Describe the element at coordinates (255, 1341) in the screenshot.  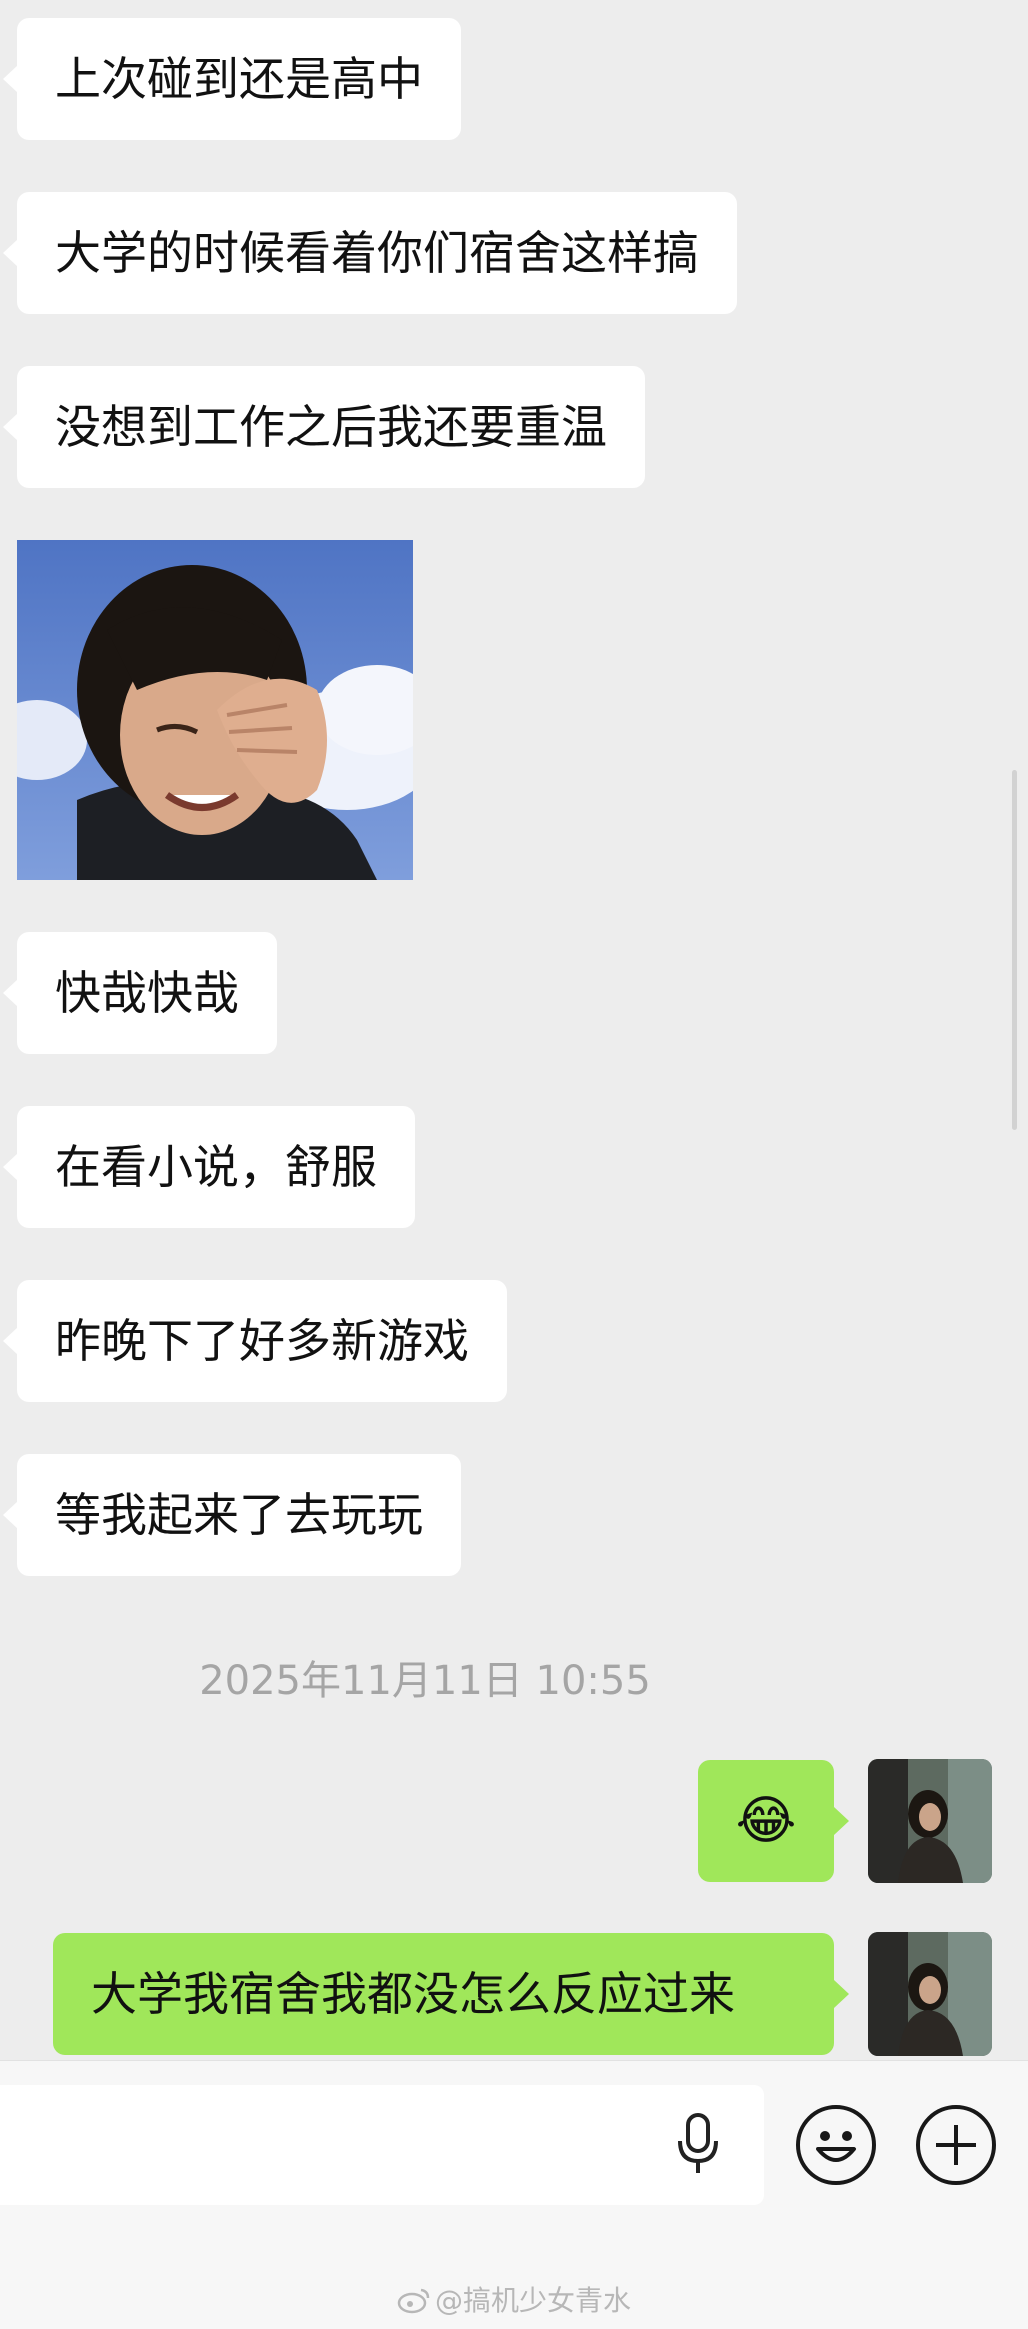
I see `received-message: 昨晚下了好多新游戏` at that location.